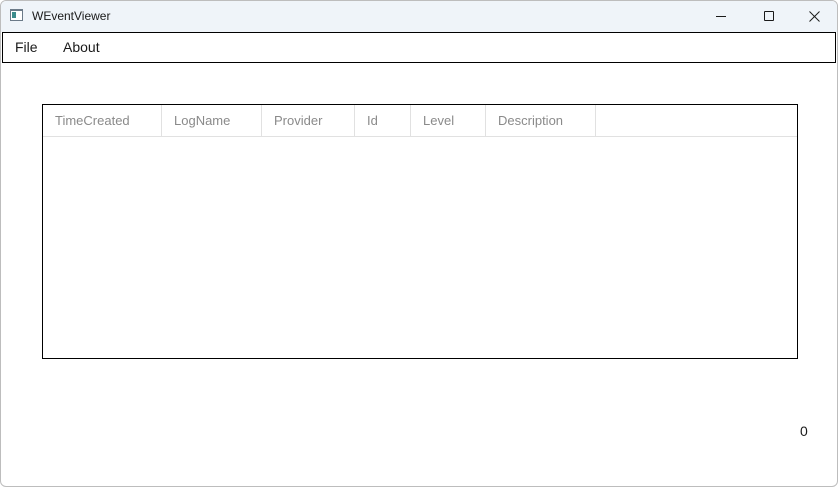 This screenshot has width=838, height=487. I want to click on menu-file: File, so click(26, 47).